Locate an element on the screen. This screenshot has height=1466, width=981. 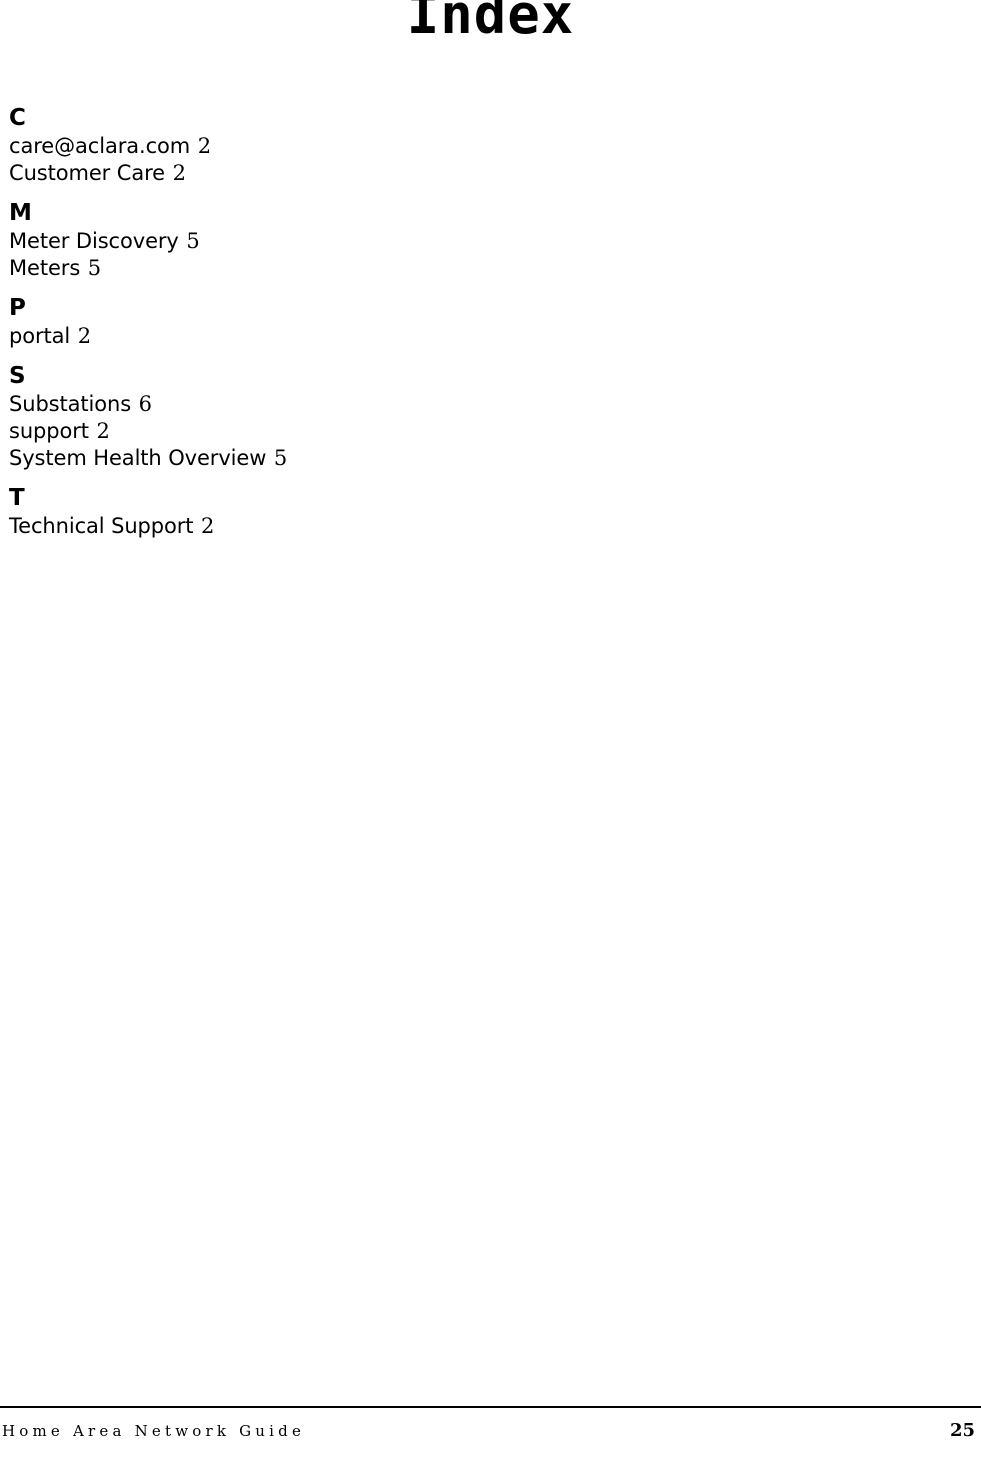
index-entry-term: support is located at coordinates (49, 431).